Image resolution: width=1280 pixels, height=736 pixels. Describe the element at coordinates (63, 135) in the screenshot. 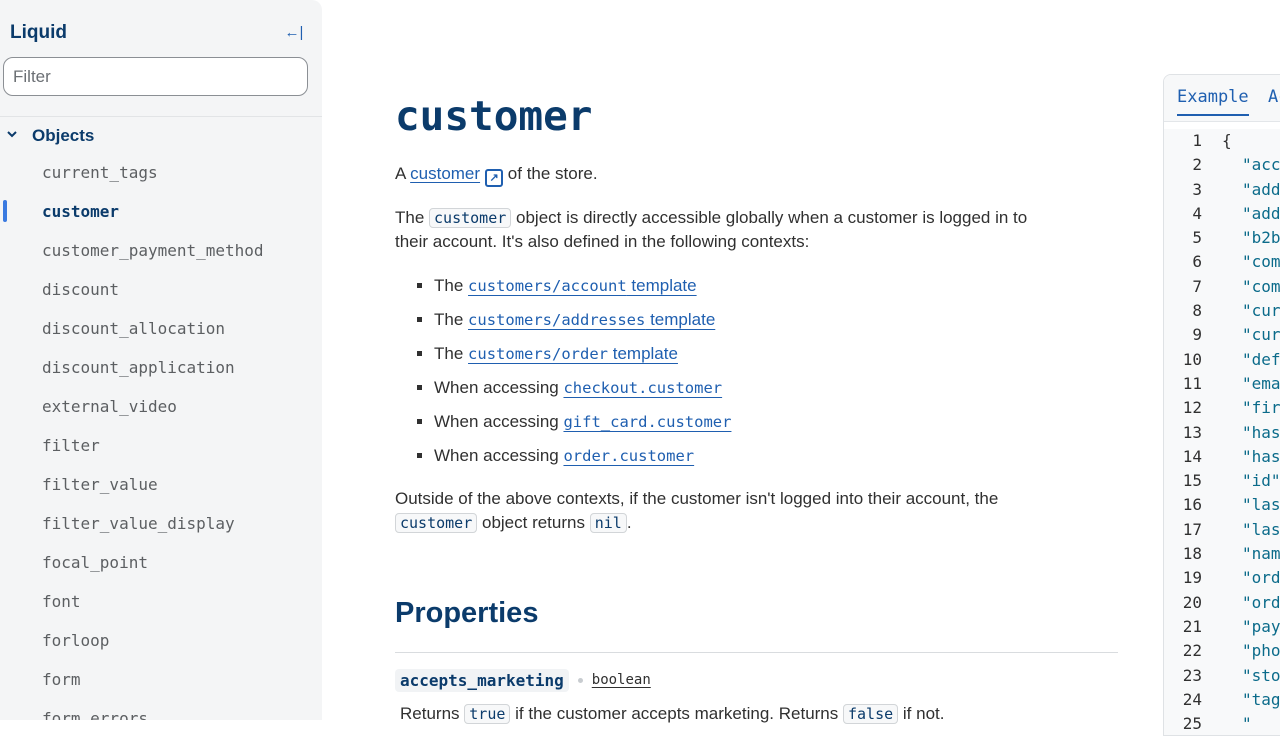

I see `section-label: Objects` at that location.